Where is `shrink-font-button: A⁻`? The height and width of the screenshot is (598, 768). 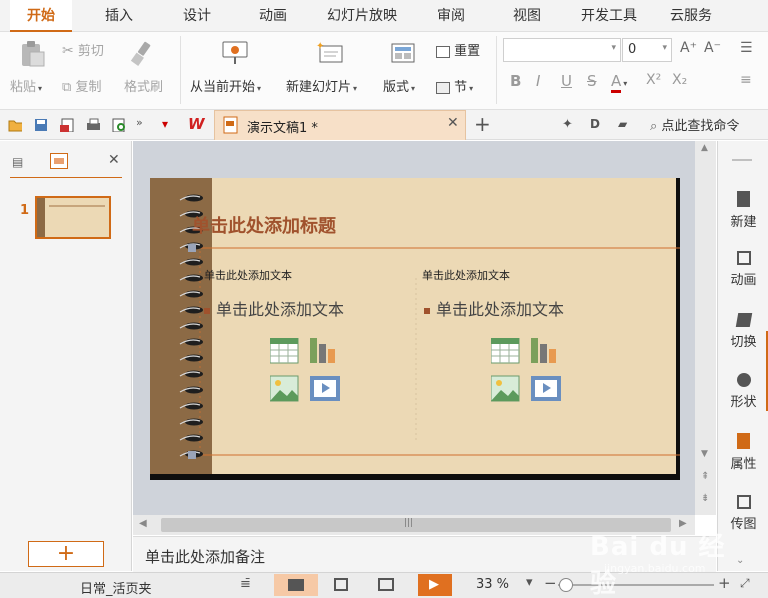
shrink-font-button: A⁻ is located at coordinates (712, 48).